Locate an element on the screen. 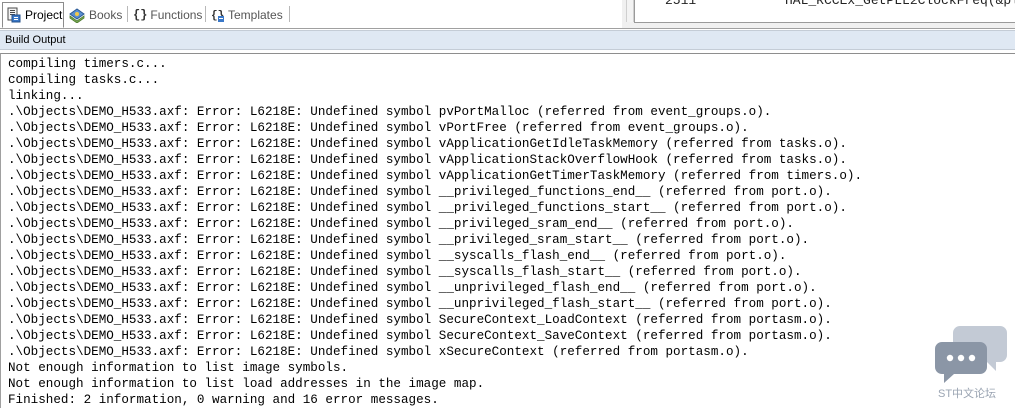 The height and width of the screenshot is (408, 1015). books-icon is located at coordinates (77, 15).